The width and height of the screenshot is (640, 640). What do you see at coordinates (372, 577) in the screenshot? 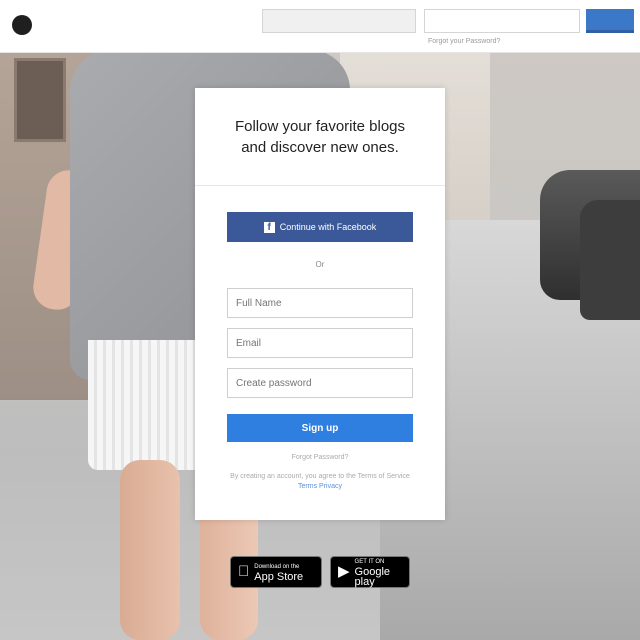
I see `google-play-label: Google play` at bounding box center [372, 577].